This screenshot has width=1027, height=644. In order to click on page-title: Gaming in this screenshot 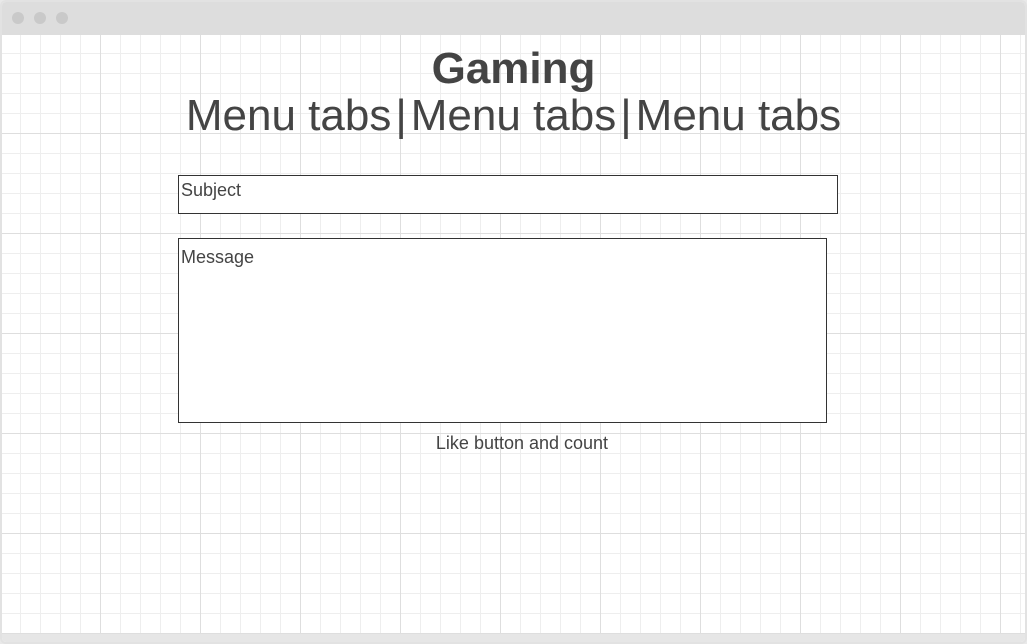, I will do `click(513, 68)`.